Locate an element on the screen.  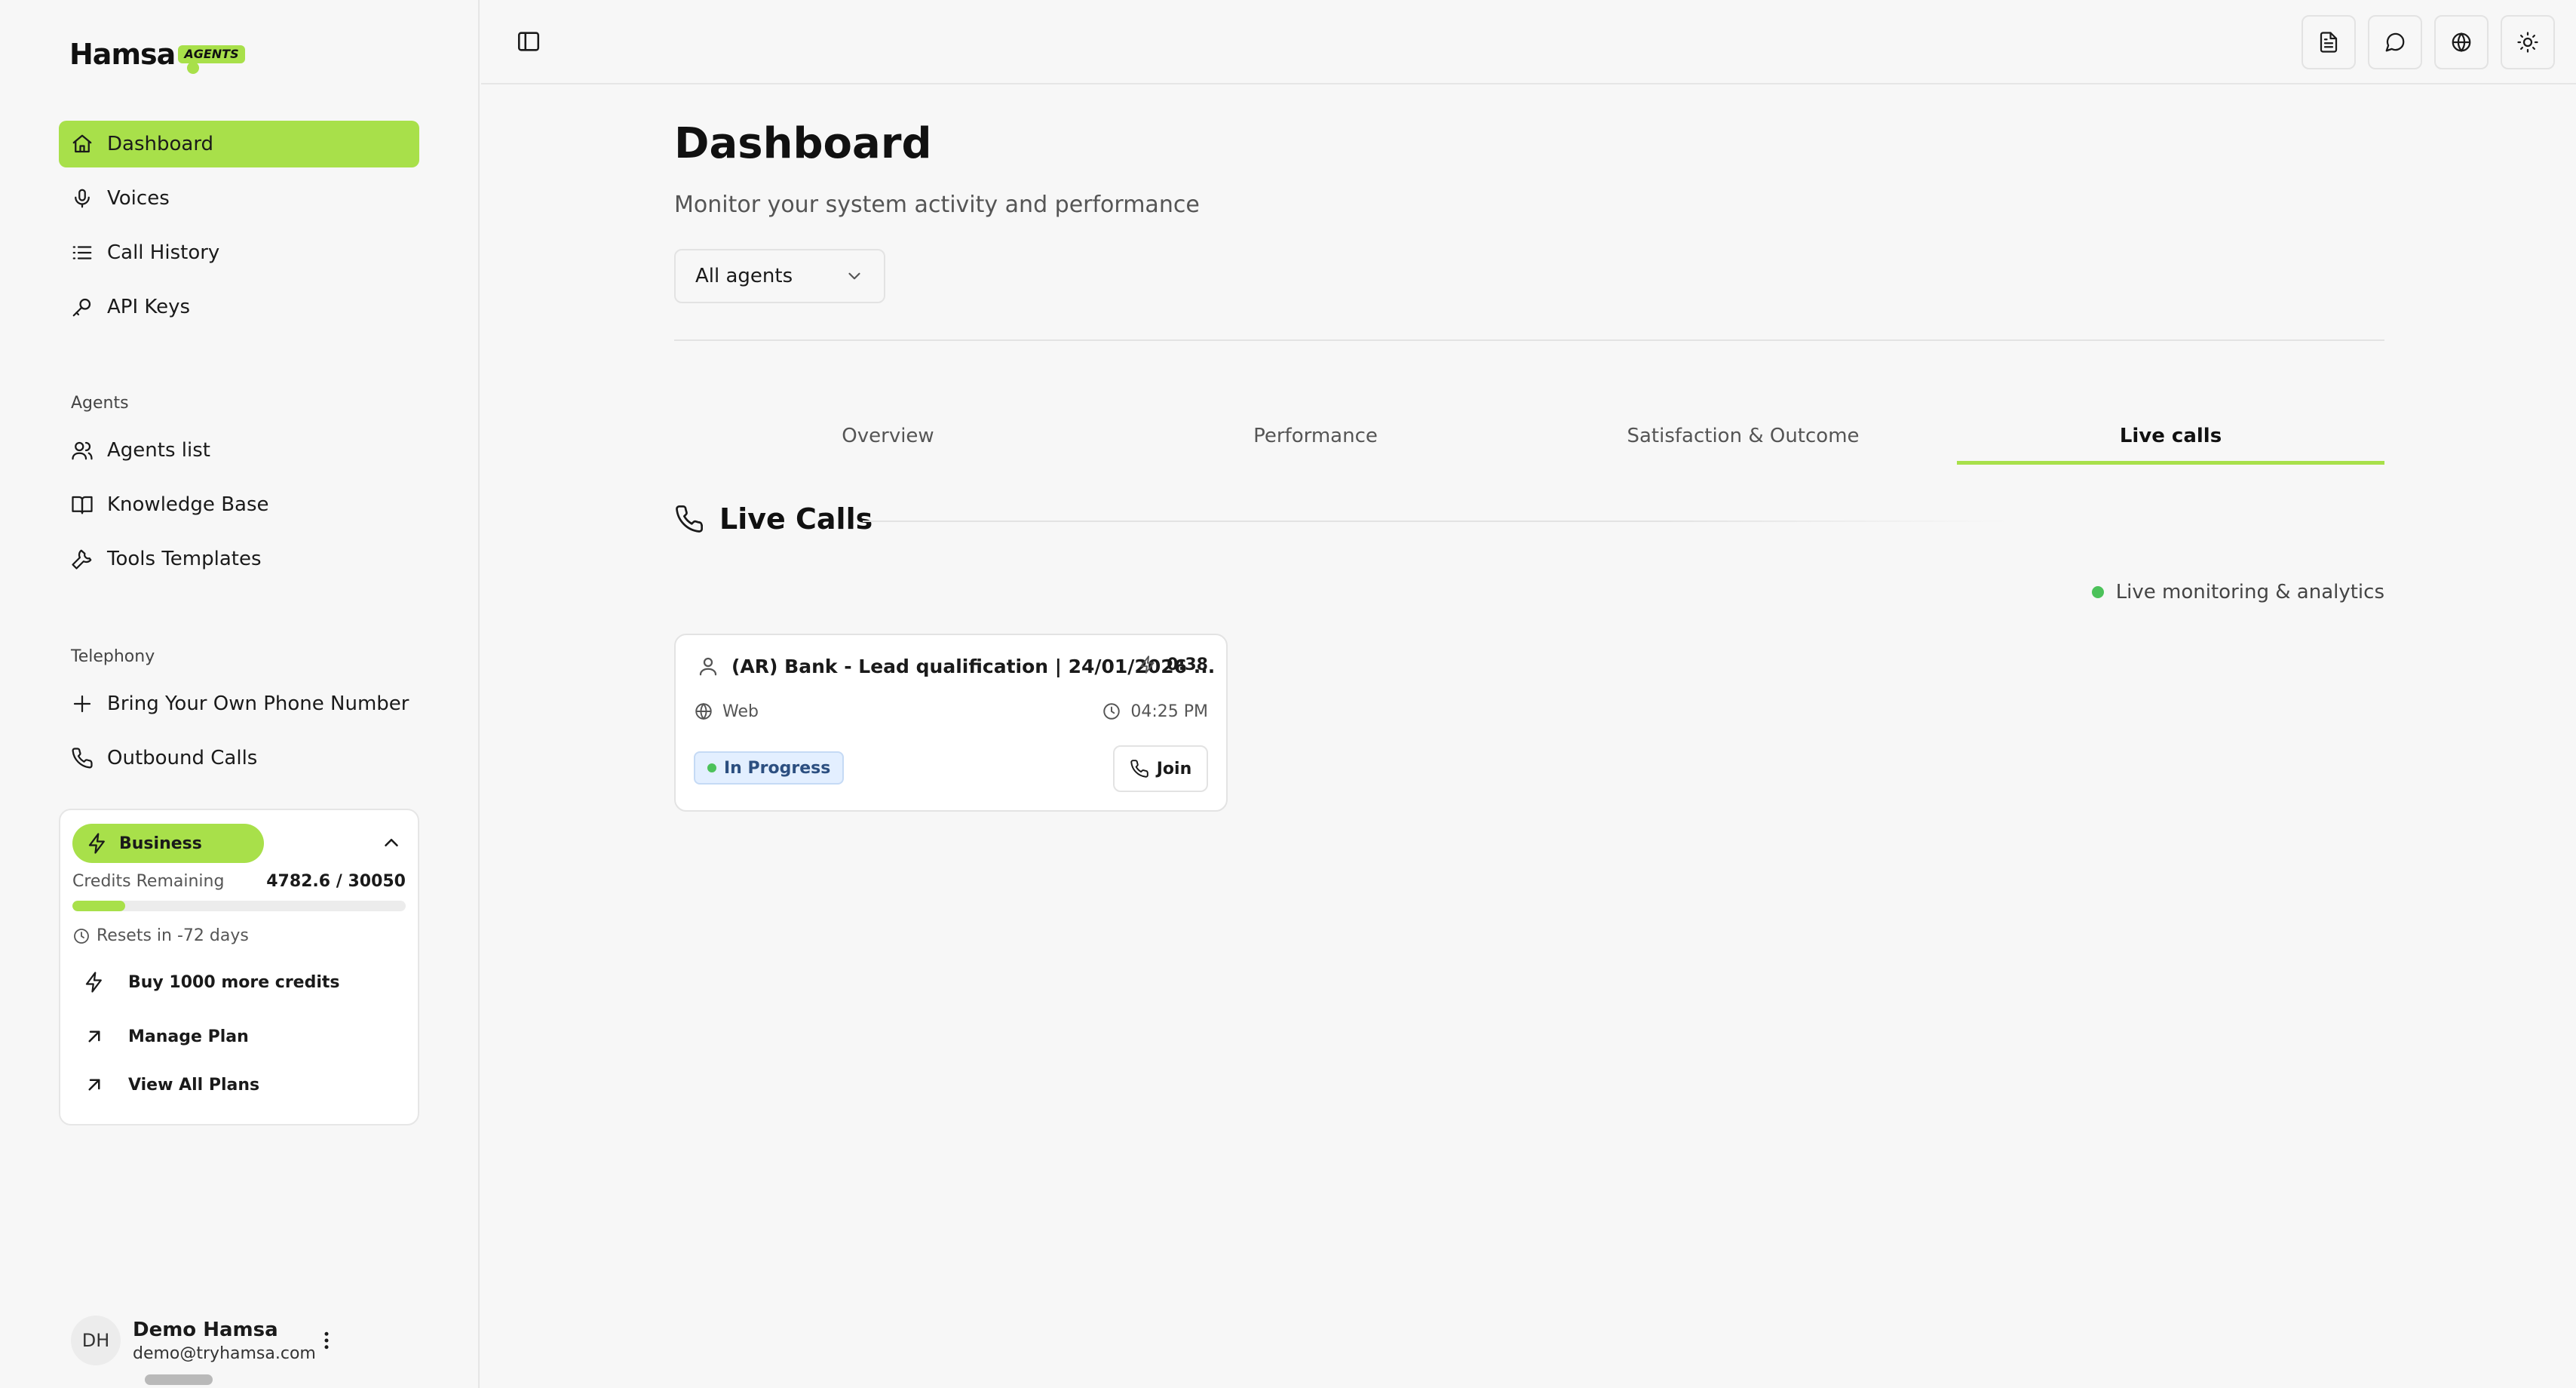
section-label-agents: Agents is located at coordinates (100, 403).